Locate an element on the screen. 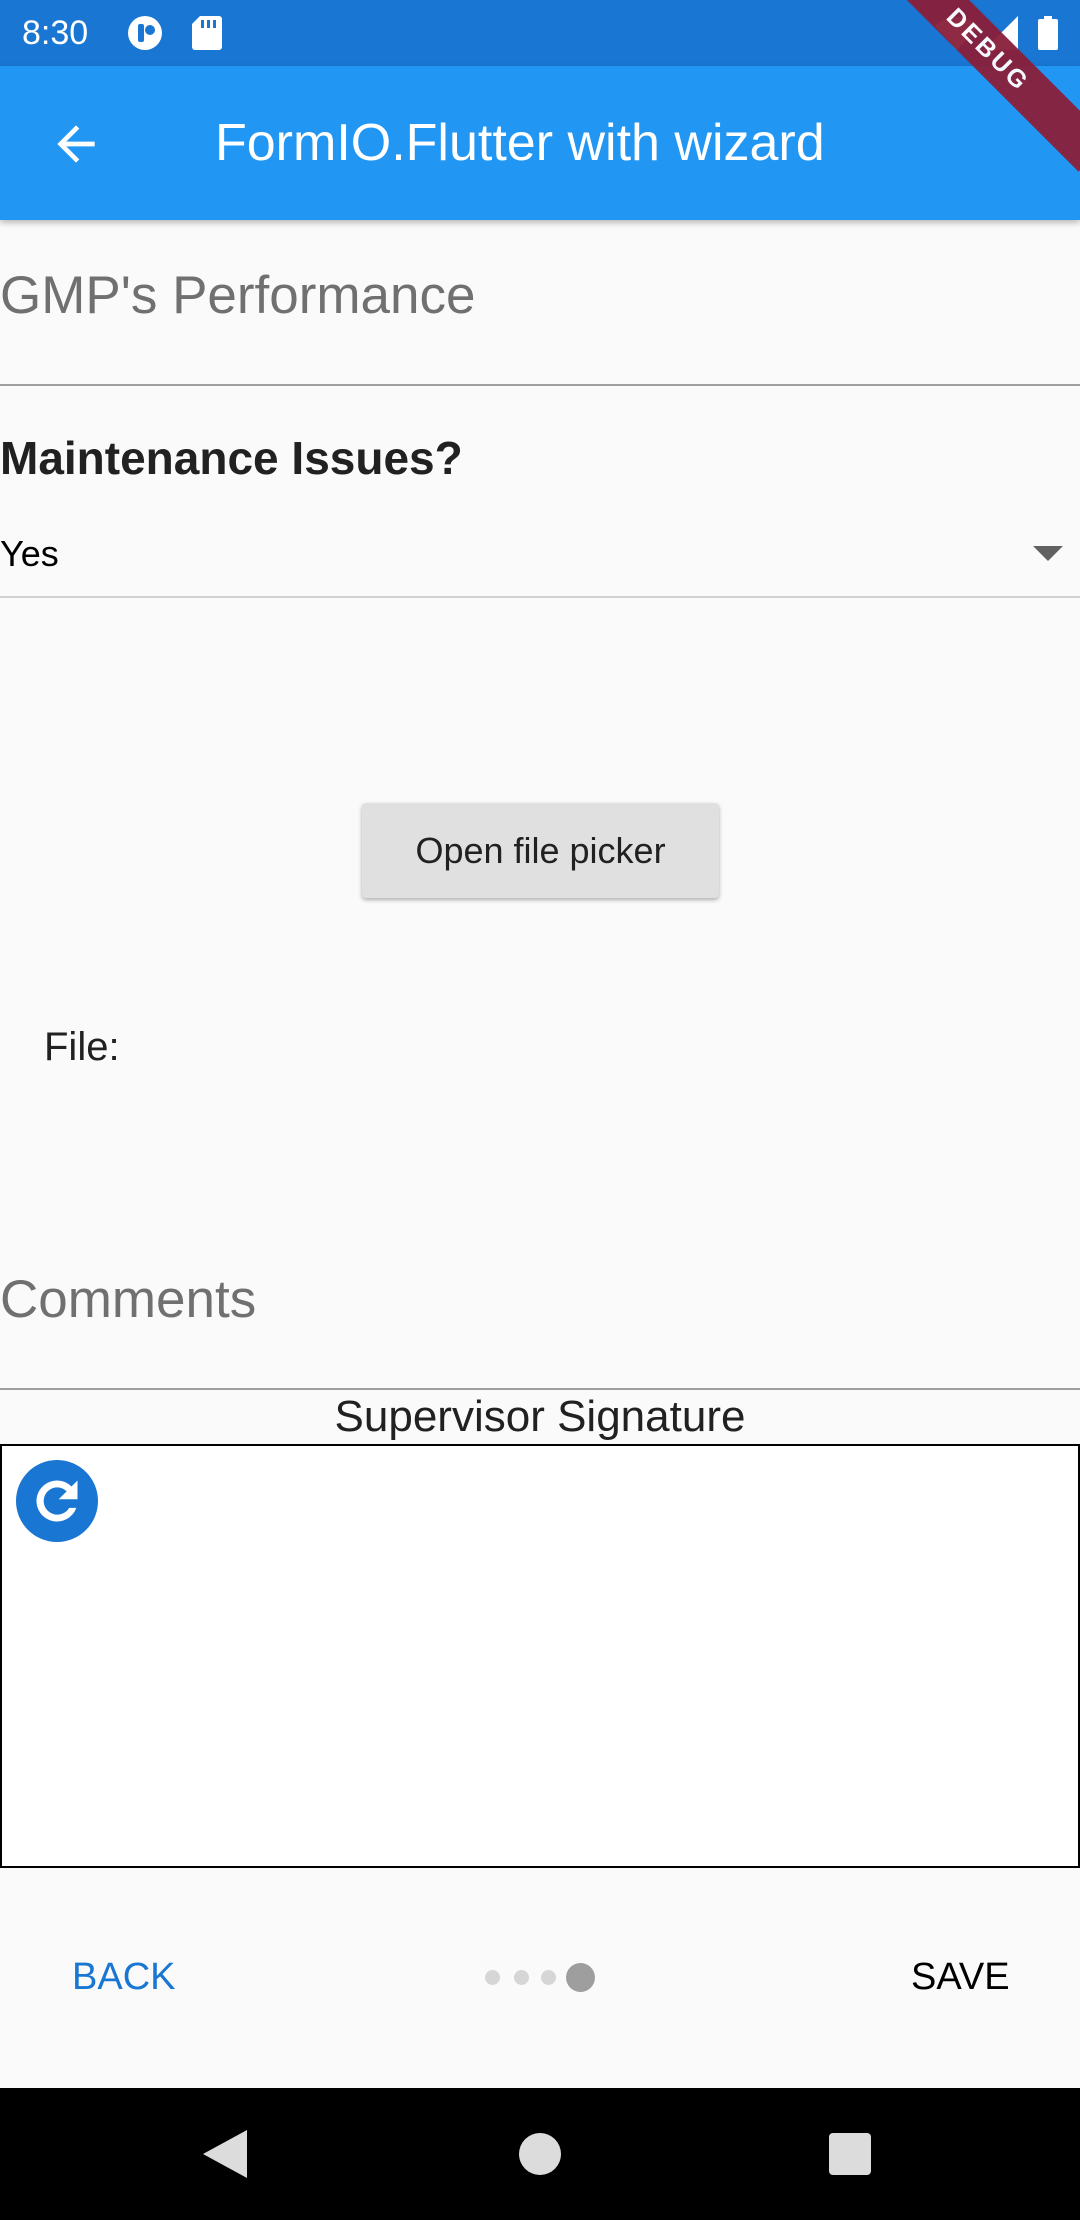 The height and width of the screenshot is (2220, 1080). open-file-picker-button: Open file picker is located at coordinates (540, 850).